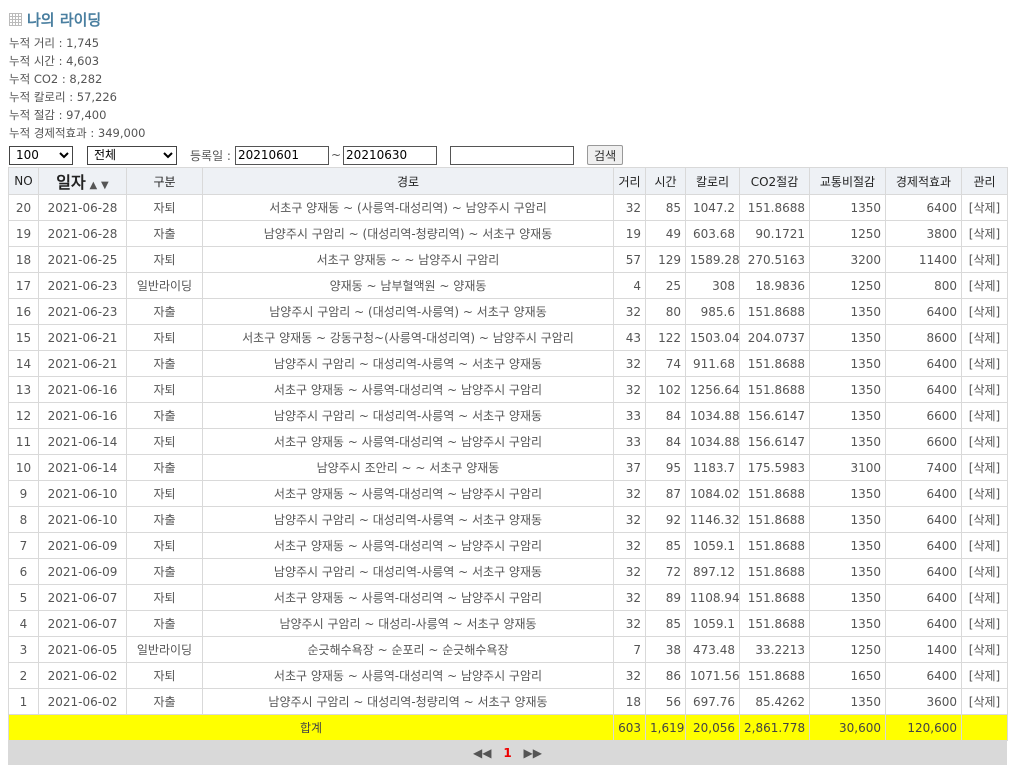 The height and width of the screenshot is (765, 1015). What do you see at coordinates (629, 441) in the screenshot?
I see `cell-distance: 33` at bounding box center [629, 441].